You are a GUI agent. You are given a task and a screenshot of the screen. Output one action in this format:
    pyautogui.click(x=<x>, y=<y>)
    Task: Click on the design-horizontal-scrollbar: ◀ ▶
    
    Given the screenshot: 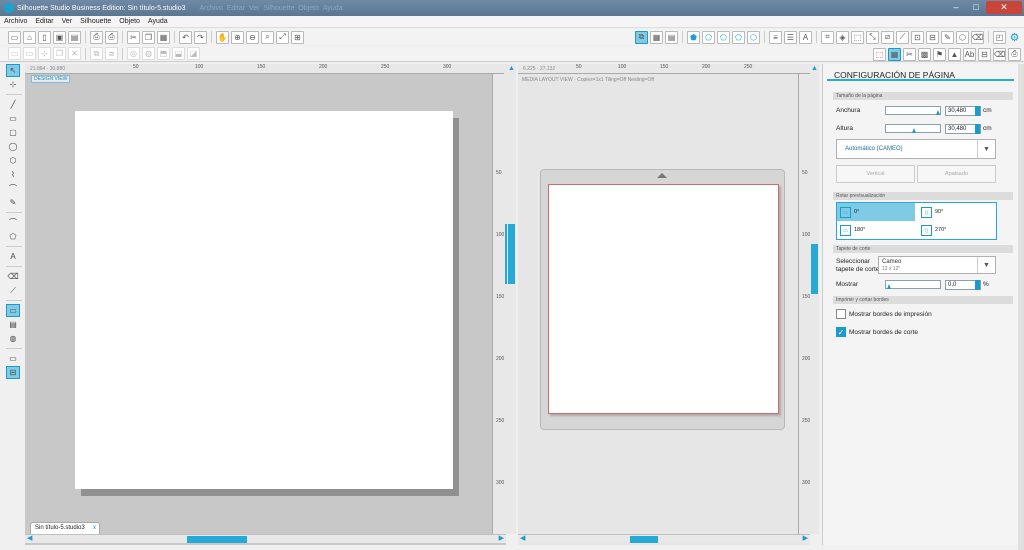 What is the action you would take?
    pyautogui.click(x=265, y=538)
    